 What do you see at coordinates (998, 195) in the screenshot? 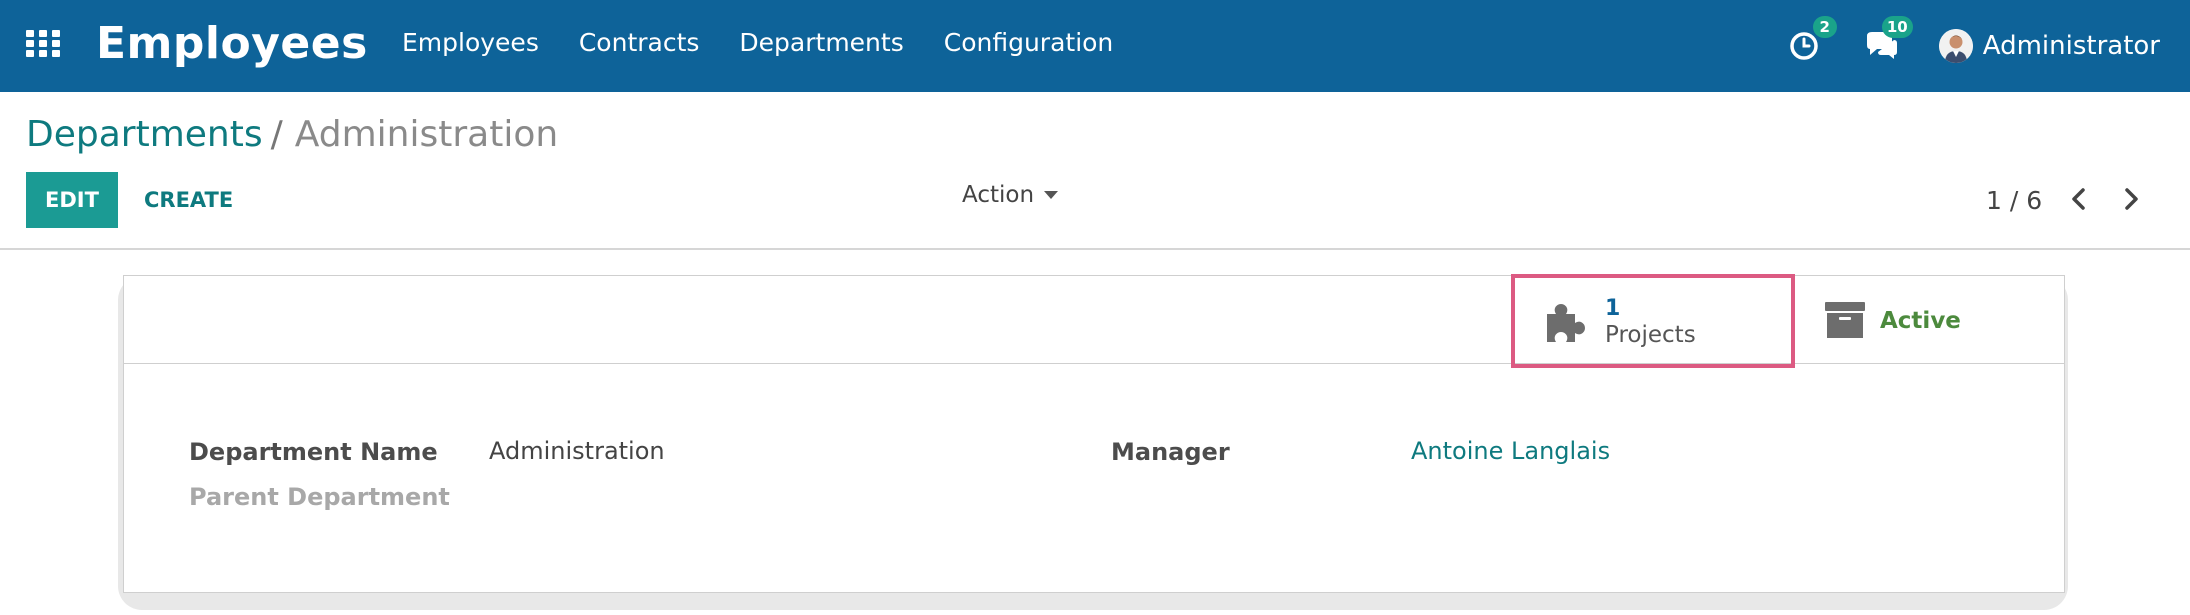
I see `action-label: Action` at bounding box center [998, 195].